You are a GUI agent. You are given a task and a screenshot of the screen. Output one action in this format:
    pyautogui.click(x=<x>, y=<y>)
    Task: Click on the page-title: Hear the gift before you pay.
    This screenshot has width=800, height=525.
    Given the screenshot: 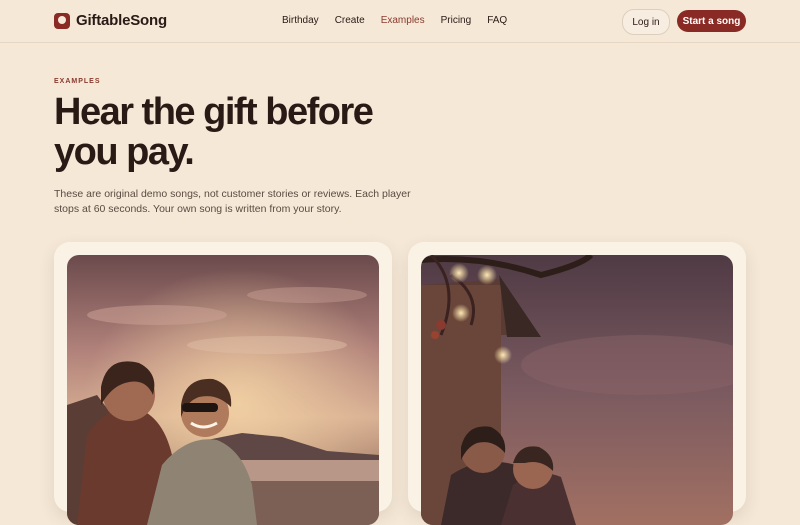 What is the action you would take?
    pyautogui.click(x=214, y=132)
    